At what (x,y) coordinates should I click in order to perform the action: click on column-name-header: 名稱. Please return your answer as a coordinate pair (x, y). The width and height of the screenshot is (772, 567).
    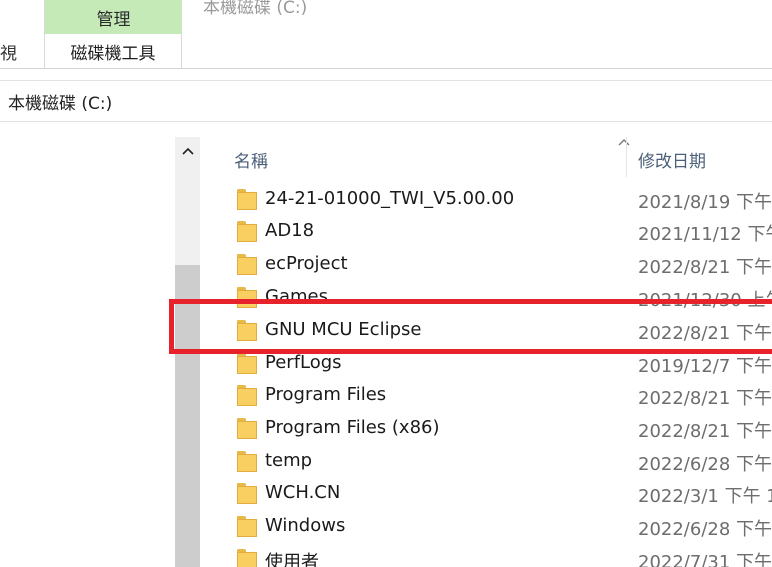
    Looking at the image, I should click on (251, 159).